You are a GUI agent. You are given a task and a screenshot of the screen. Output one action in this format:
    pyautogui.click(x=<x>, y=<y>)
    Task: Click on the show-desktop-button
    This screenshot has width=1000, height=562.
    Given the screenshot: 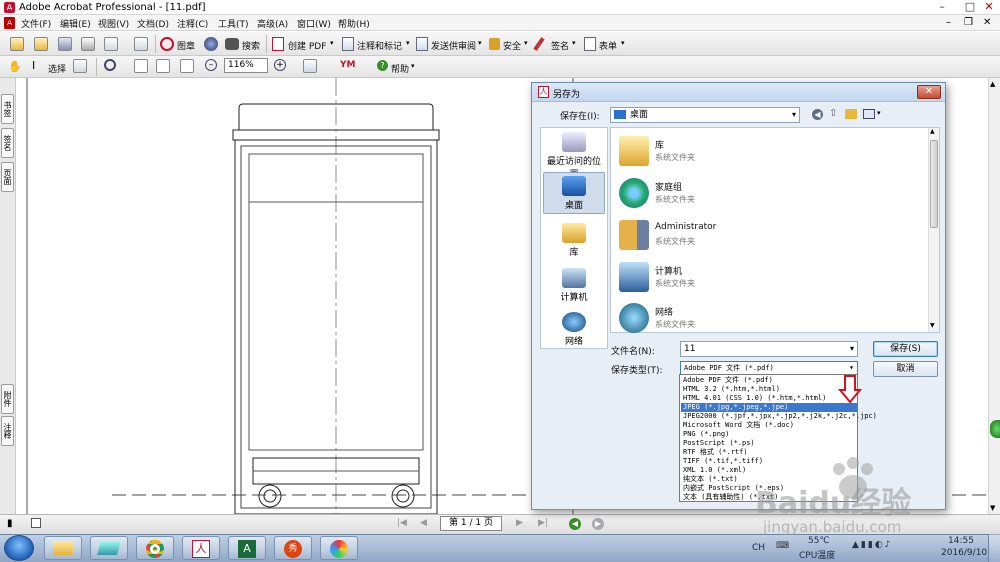 What is the action you would take?
    pyautogui.click(x=994, y=548)
    